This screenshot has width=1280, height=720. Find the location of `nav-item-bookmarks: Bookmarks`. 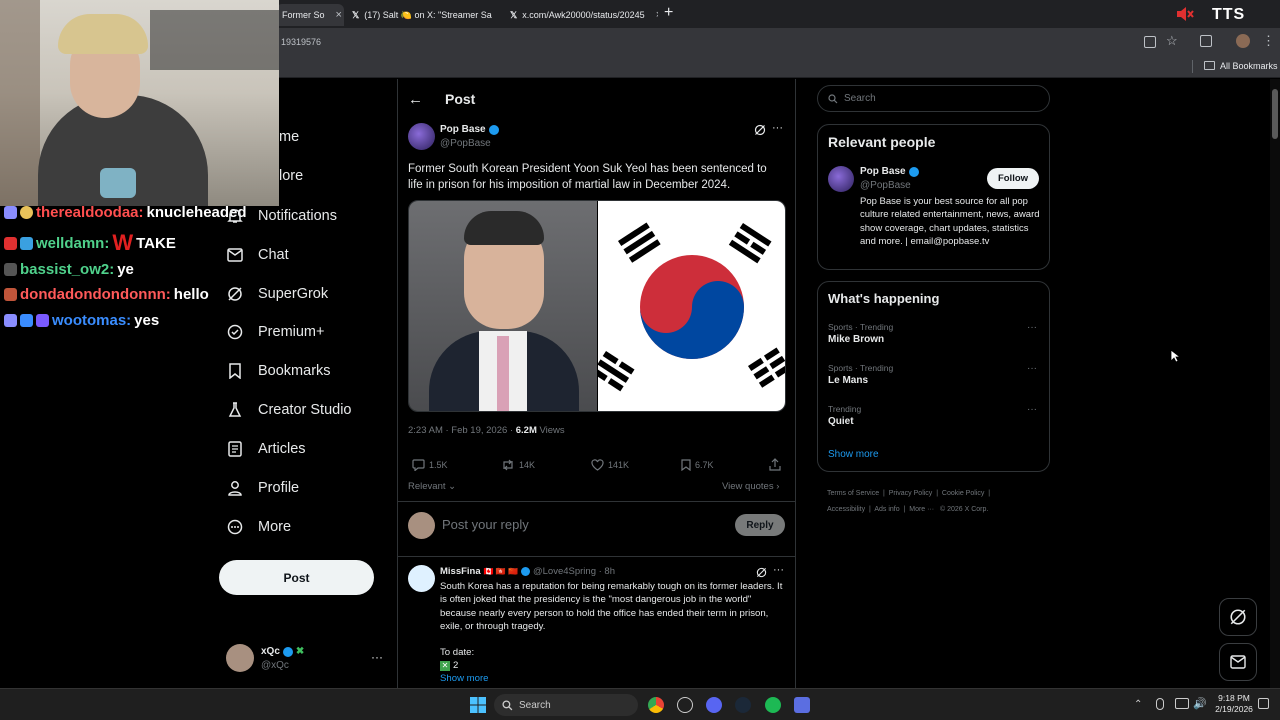

nav-item-bookmarks: Bookmarks is located at coordinates (278, 371).